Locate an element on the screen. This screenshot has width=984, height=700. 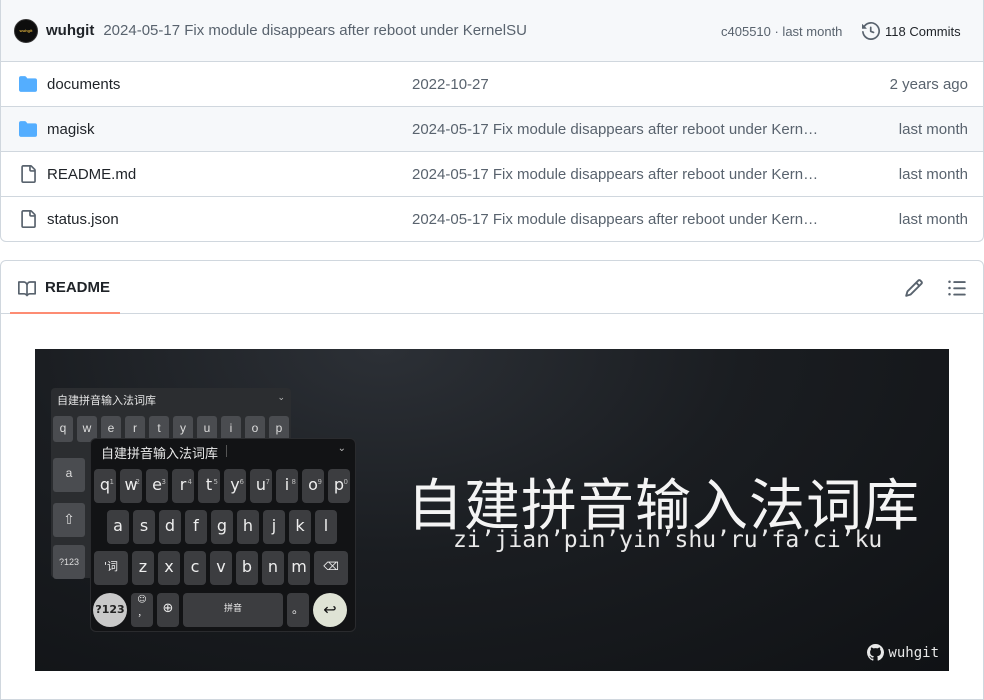
keyboard-key-emoji: ☺， is located at coordinates (142, 610).